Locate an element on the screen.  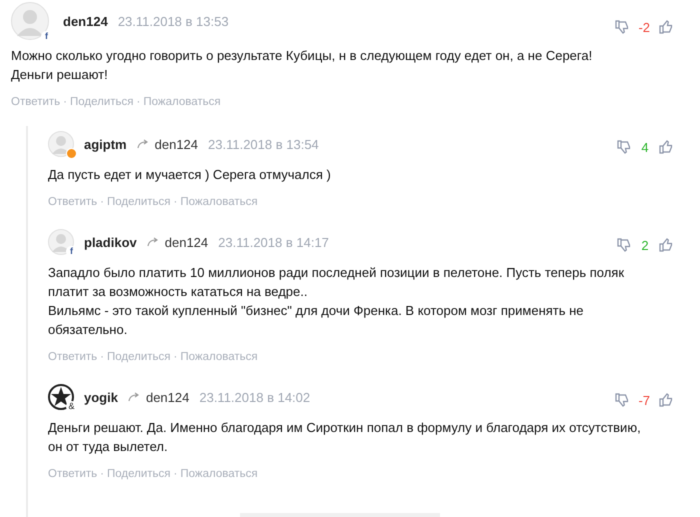
comment-text: Деньги решают. Да. Именно благодаря им Сироткин попал в формулу и благодаря их отсутствию, он от туда вылетел. is located at coordinates (345, 437).